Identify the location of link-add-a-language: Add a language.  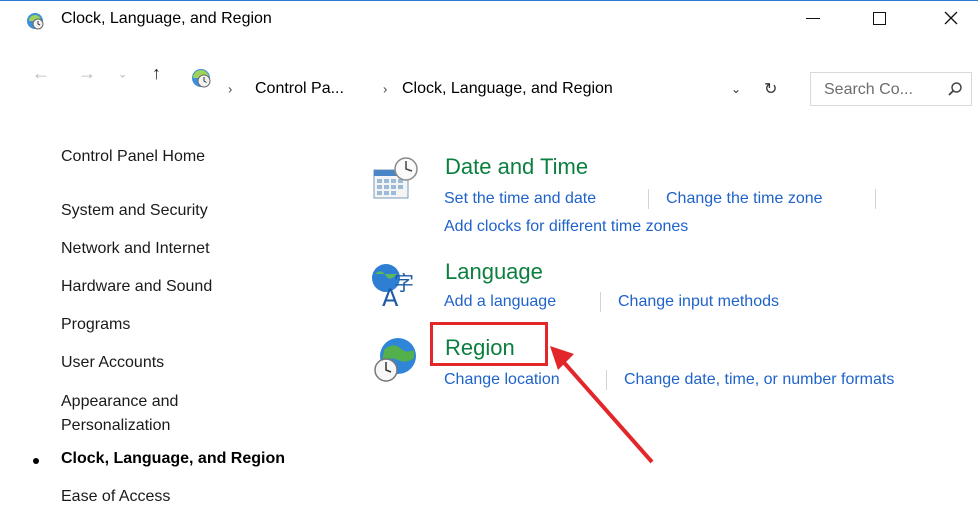
(500, 302).